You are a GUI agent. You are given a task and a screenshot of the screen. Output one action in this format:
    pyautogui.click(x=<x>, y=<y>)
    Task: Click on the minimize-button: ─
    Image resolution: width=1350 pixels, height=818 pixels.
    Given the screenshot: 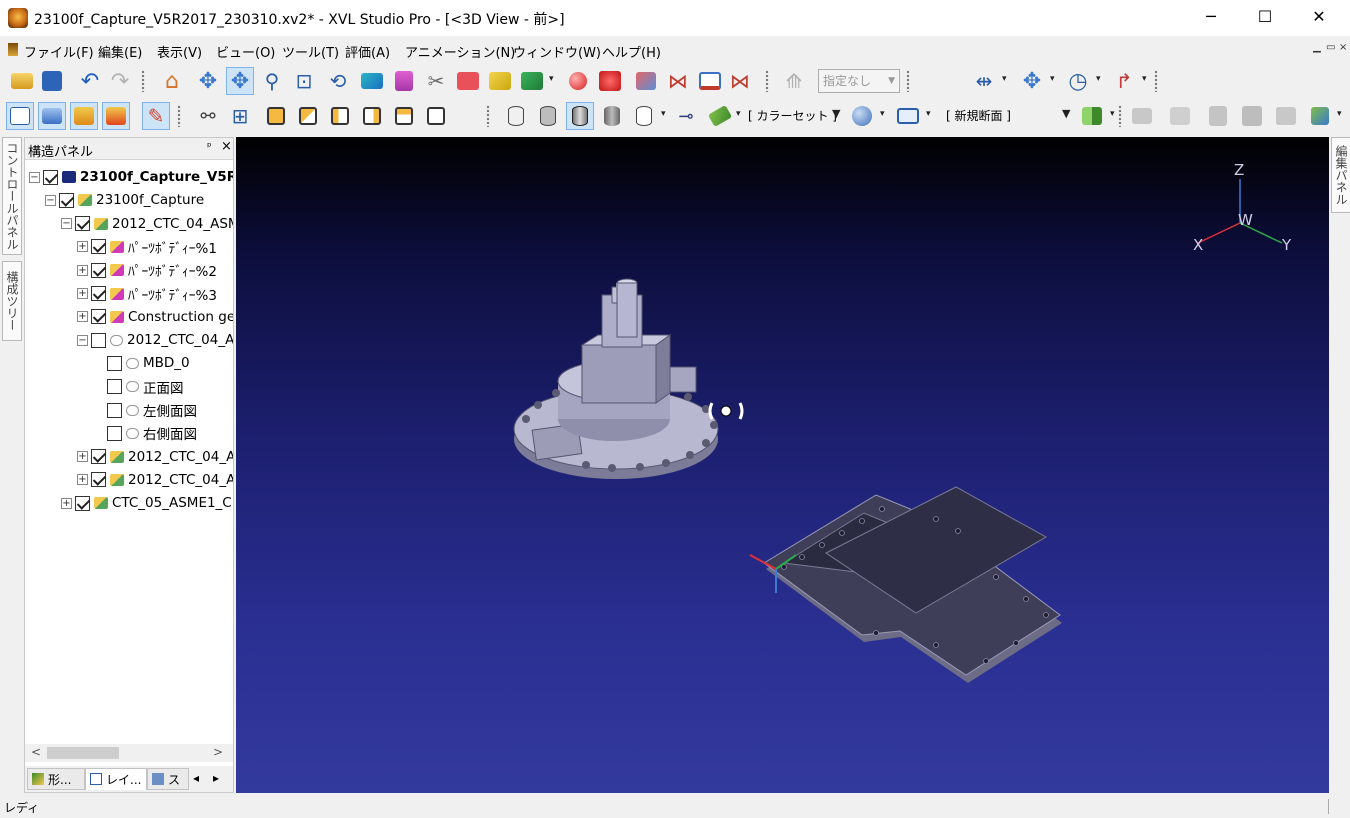 What is the action you would take?
    pyautogui.click(x=1211, y=17)
    